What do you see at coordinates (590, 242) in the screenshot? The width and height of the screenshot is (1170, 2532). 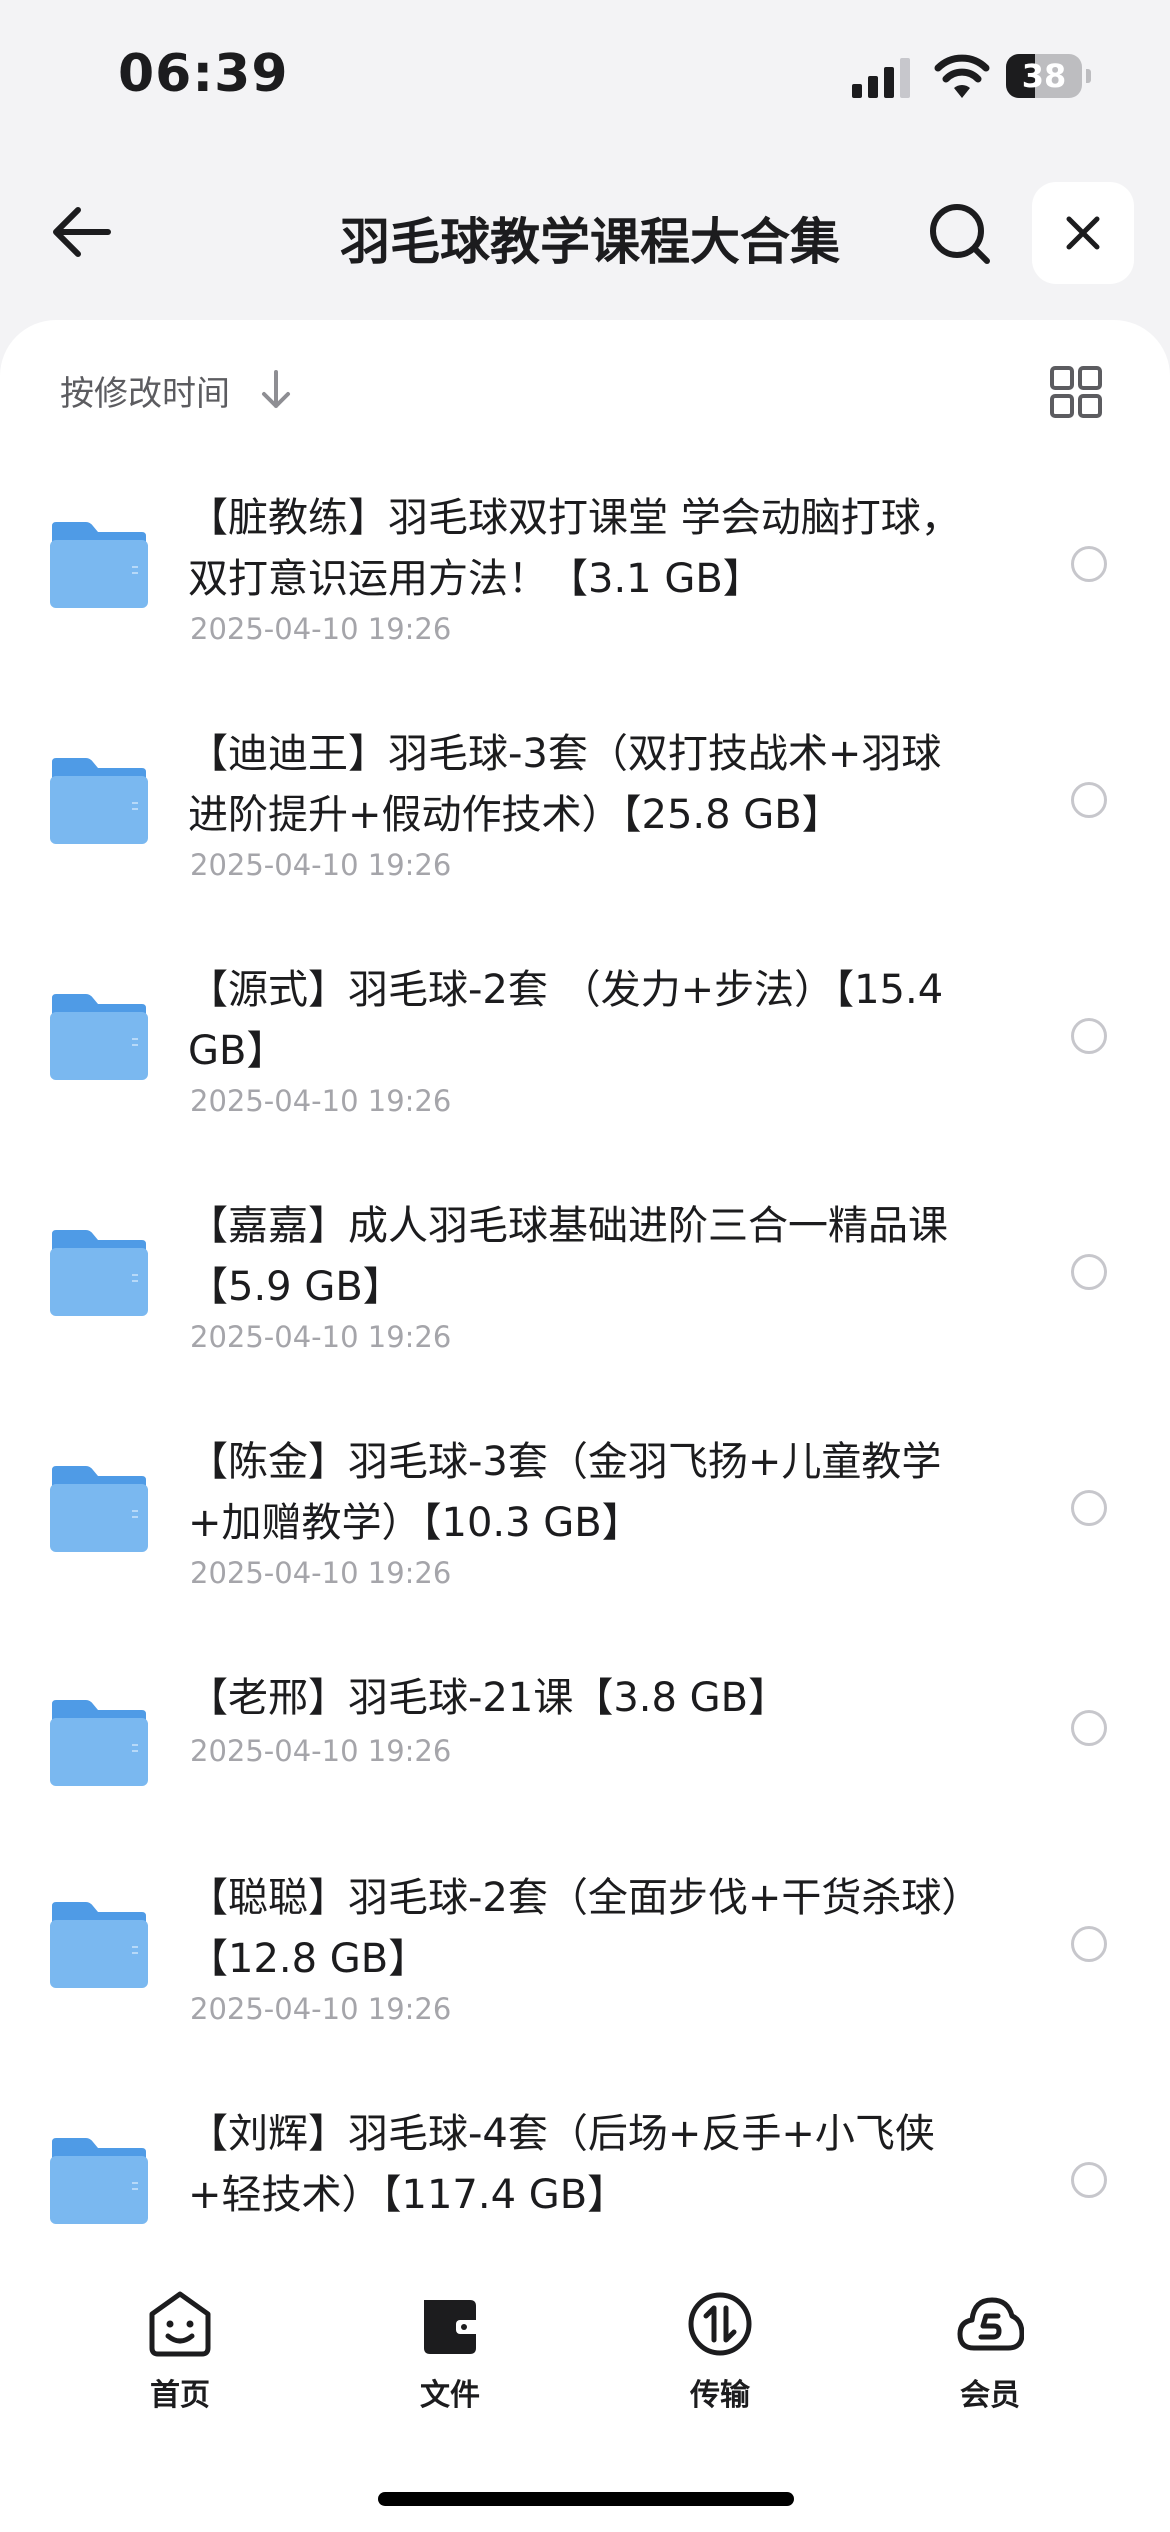 I see `page-title: 羽毛球教学课程大合集` at bounding box center [590, 242].